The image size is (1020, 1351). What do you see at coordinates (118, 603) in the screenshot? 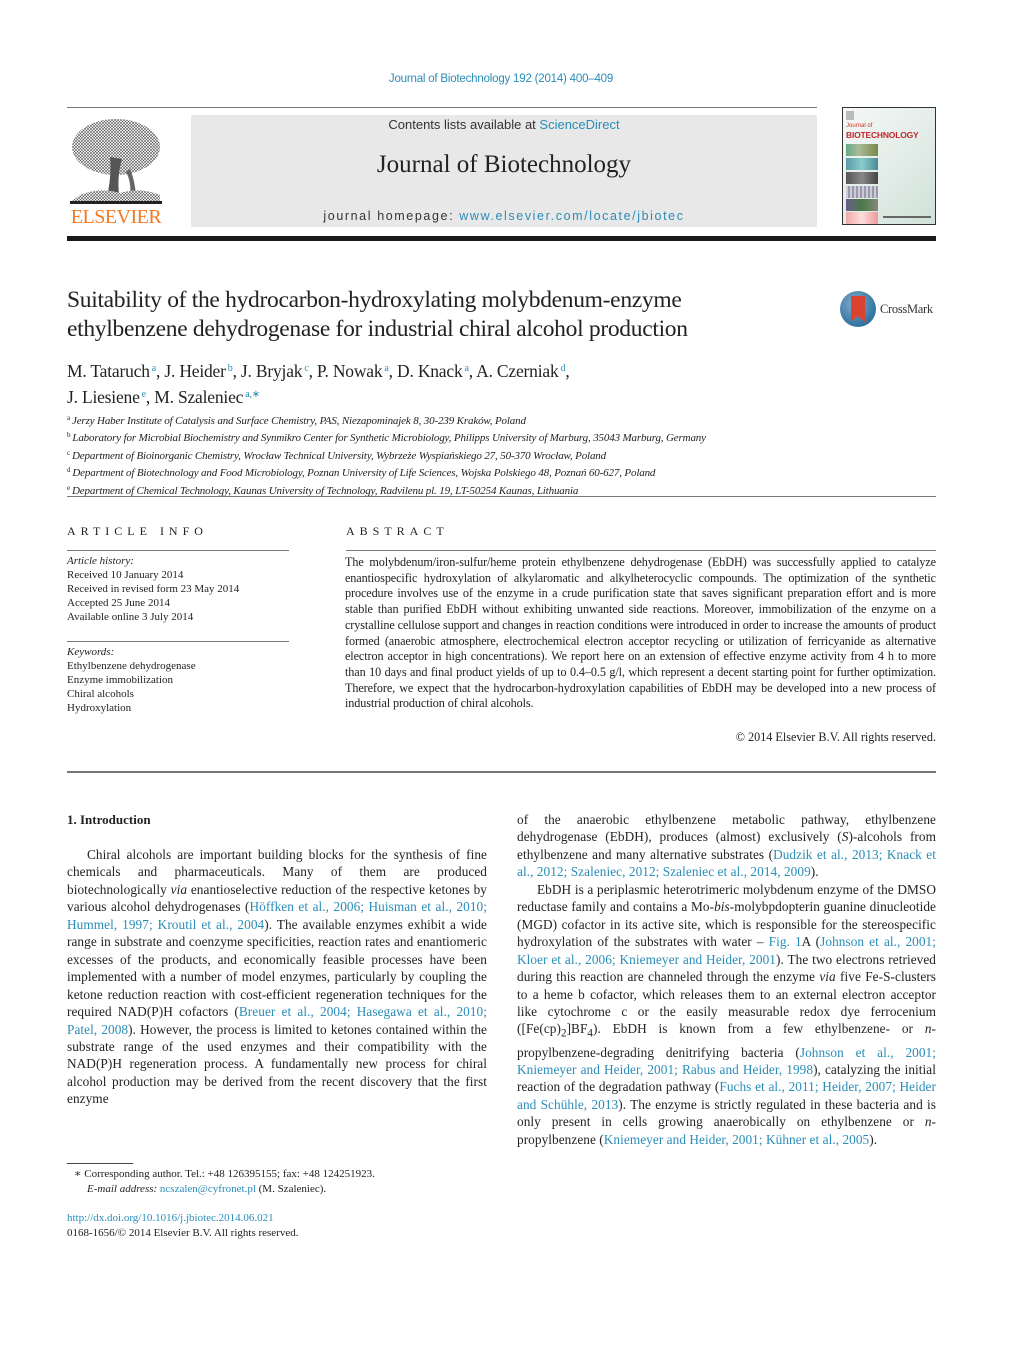
I see `history-item: Accepted 25 June 2014` at bounding box center [118, 603].